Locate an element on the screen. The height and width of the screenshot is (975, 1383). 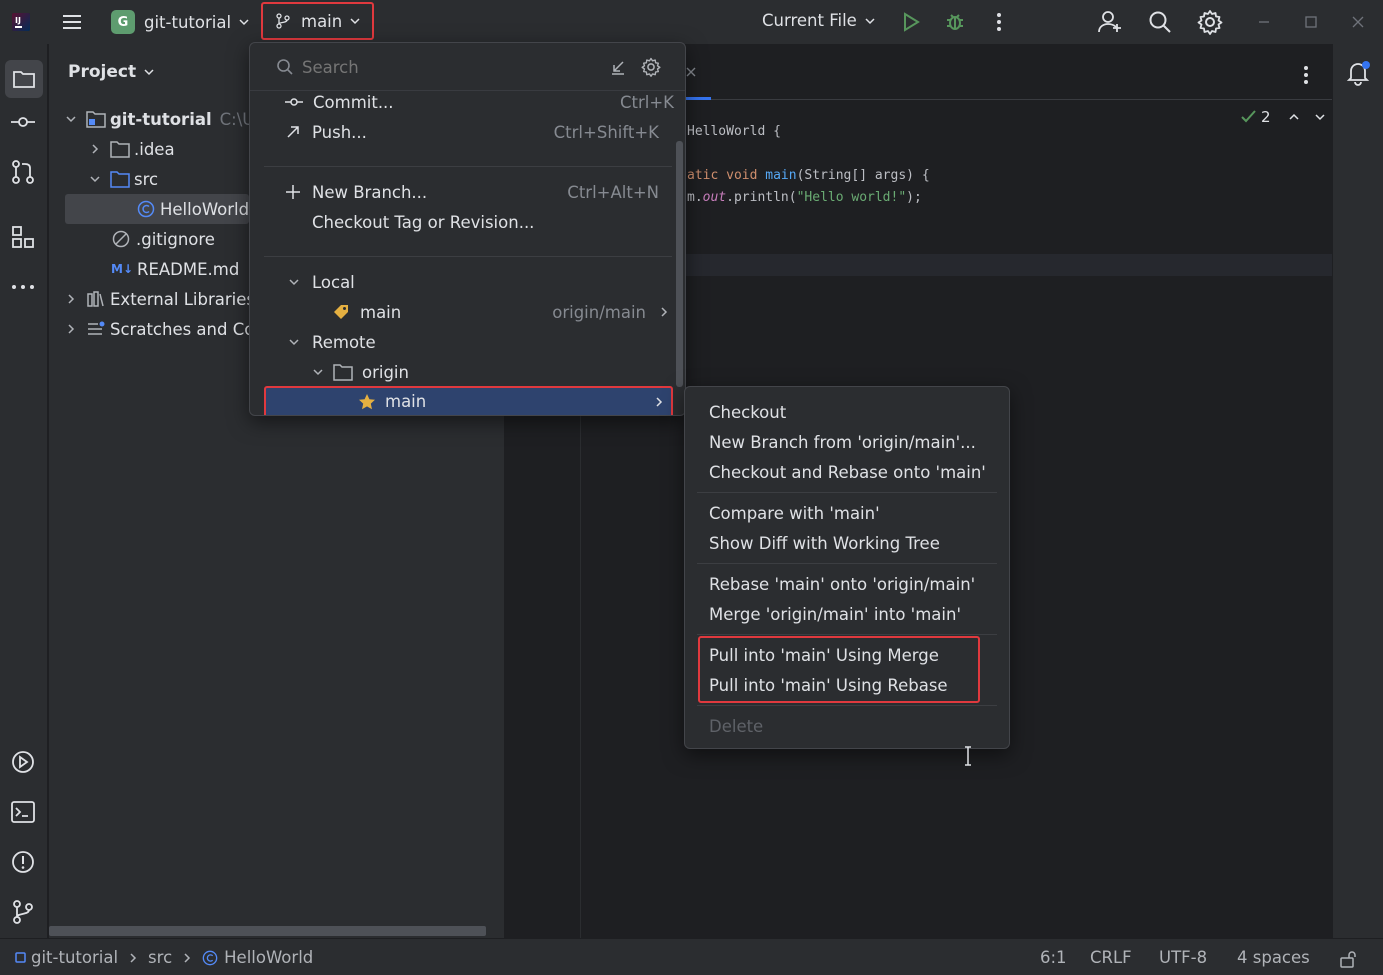
tree-item-external-libraries: External Libraries is located at coordinates (159, 299).